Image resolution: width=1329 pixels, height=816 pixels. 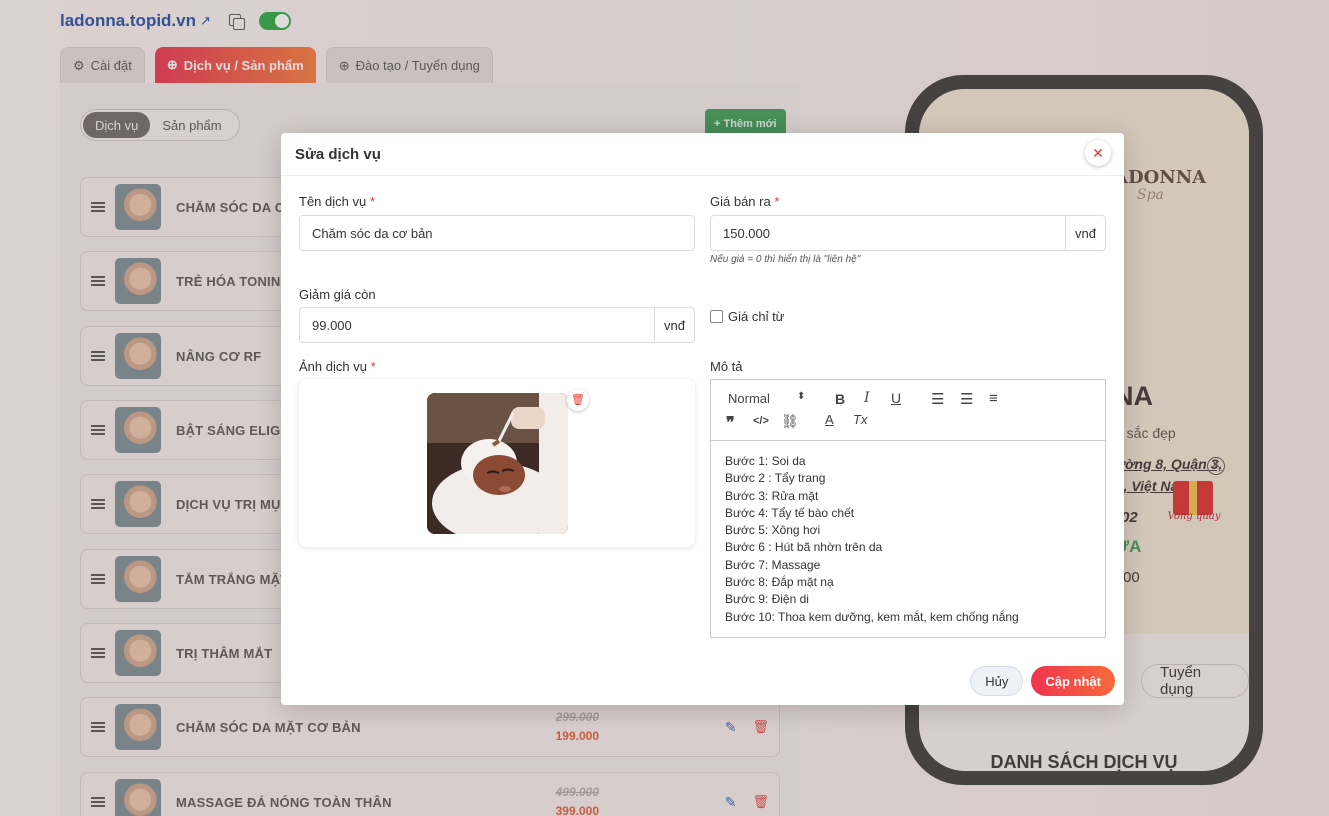 What do you see at coordinates (333, 366) in the screenshot?
I see `label-text: Ảnh dịch vụ` at bounding box center [333, 366].